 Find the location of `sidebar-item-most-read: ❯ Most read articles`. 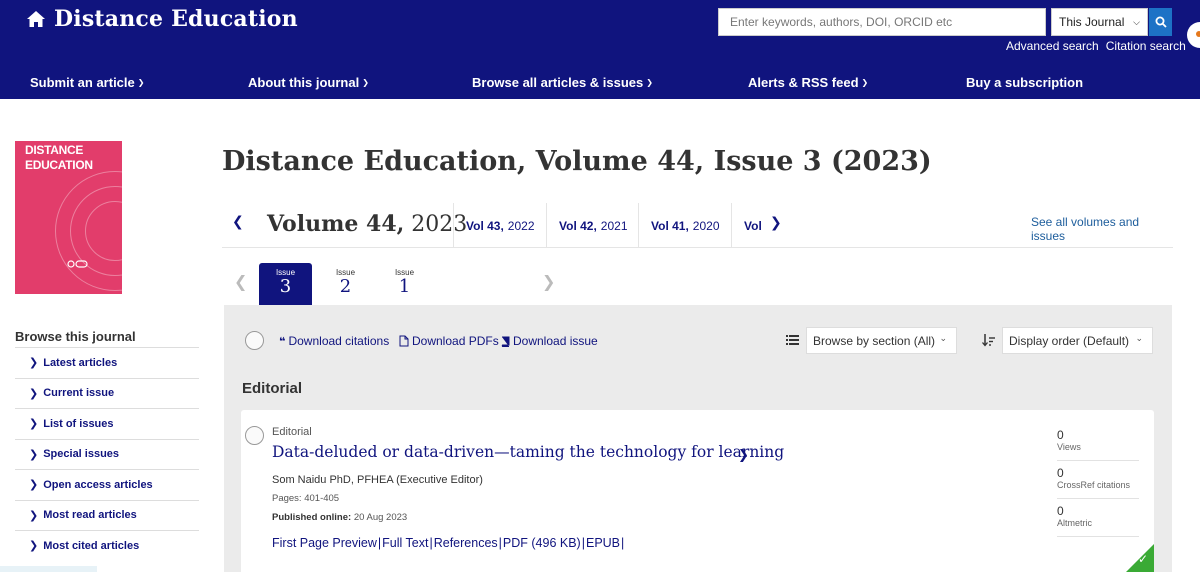

sidebar-item-most-read: ❯ Most read articles is located at coordinates (107, 515).